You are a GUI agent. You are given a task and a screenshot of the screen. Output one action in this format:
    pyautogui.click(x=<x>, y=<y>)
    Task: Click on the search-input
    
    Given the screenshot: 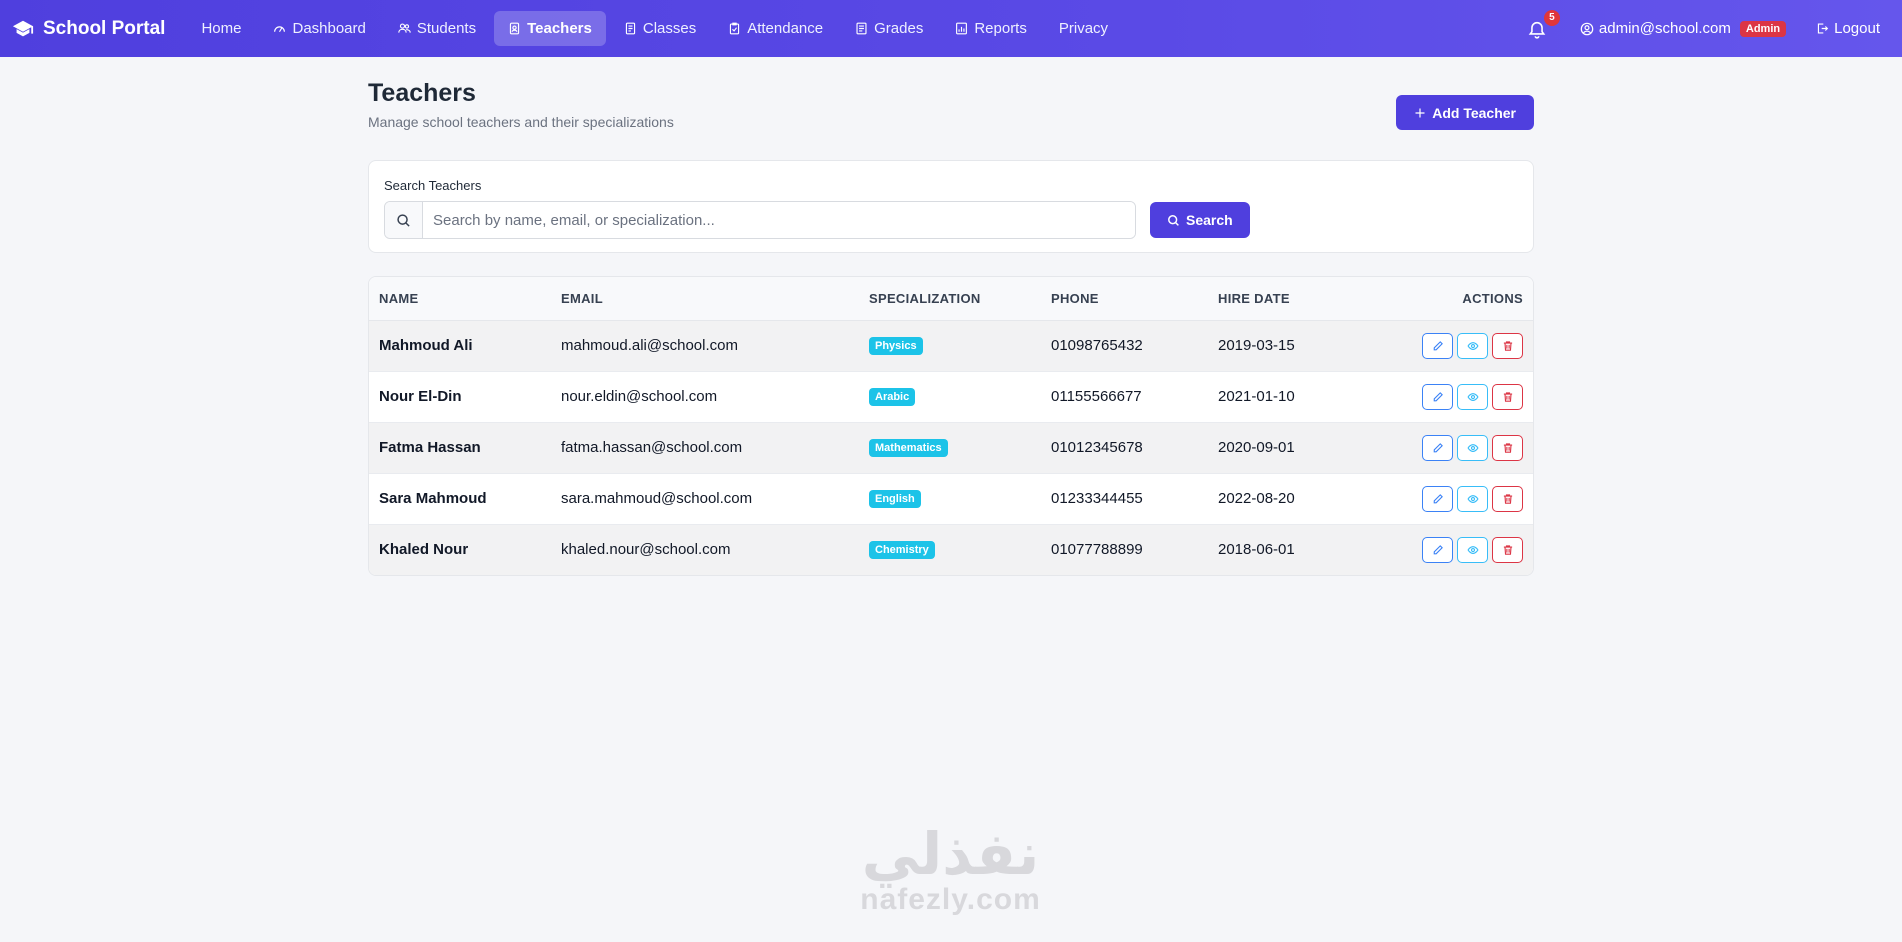 What is the action you would take?
    pyautogui.click(x=779, y=220)
    